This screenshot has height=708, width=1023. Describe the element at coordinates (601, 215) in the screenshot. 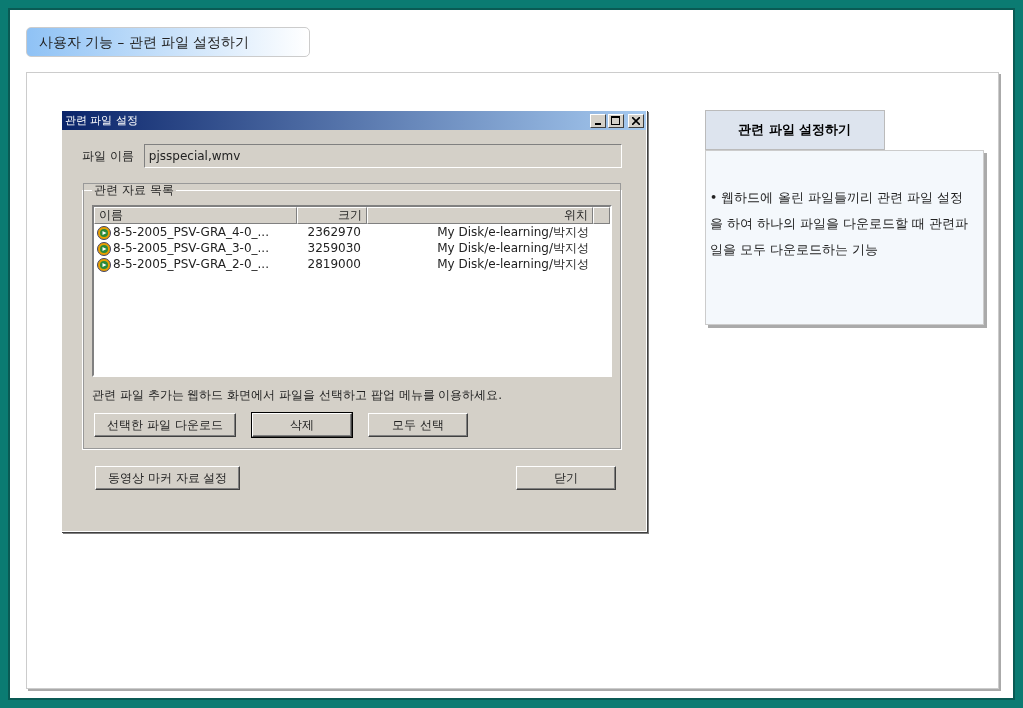

I see `blank-column-header` at that location.